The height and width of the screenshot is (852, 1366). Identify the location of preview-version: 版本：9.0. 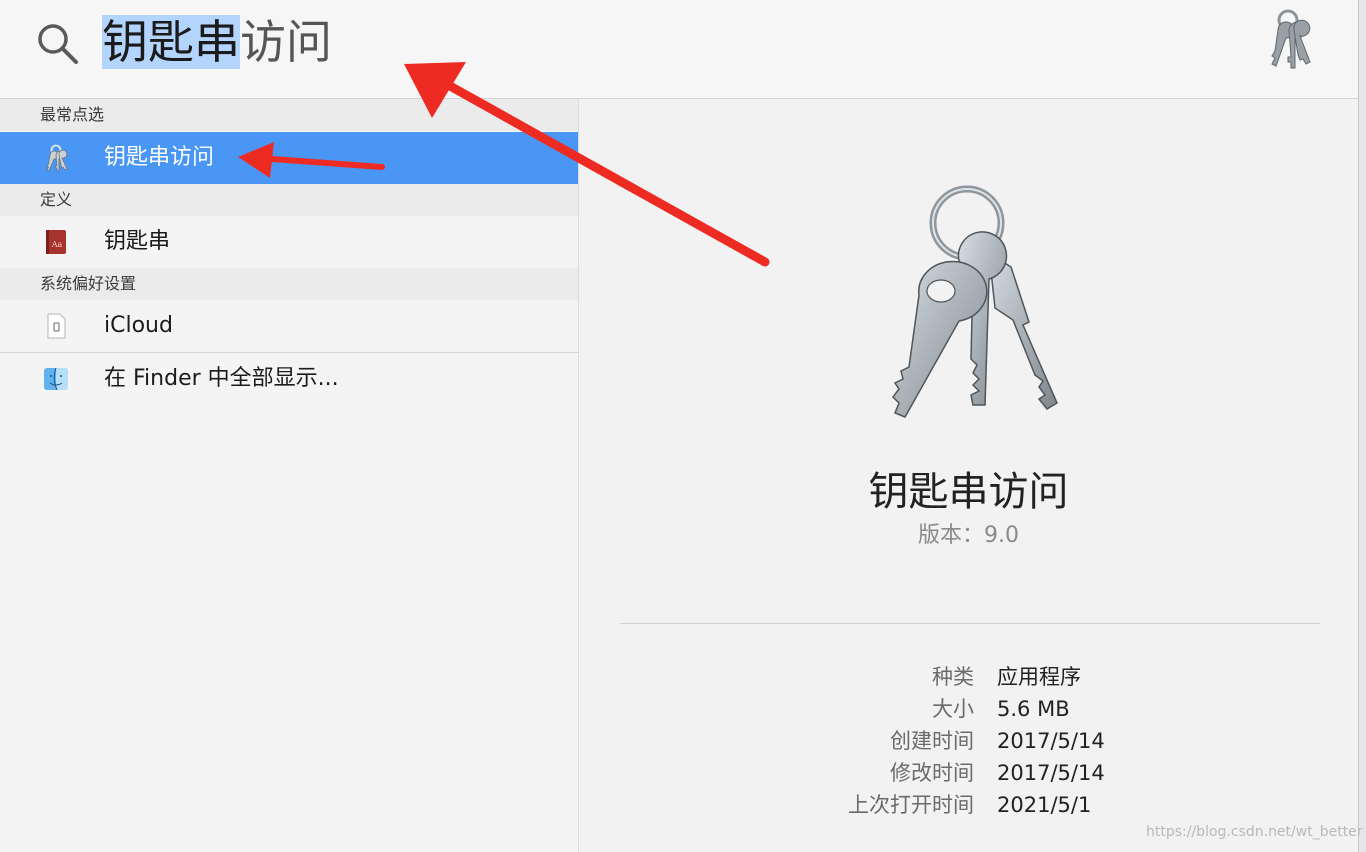
(968, 535).